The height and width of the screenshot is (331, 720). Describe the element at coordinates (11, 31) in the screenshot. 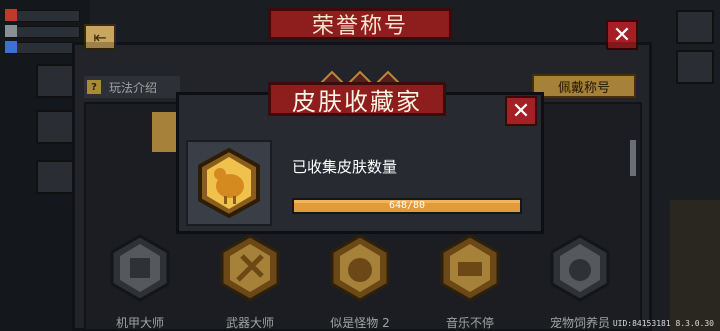

I see `shield-icon` at that location.